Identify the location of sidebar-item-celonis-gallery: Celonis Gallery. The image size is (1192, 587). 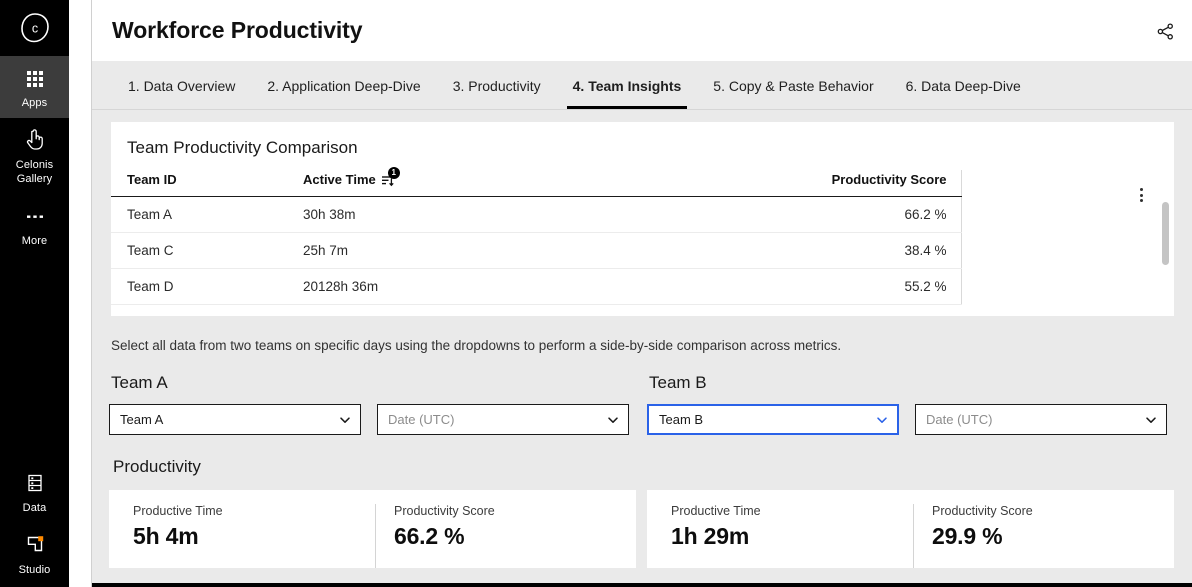
(34, 156).